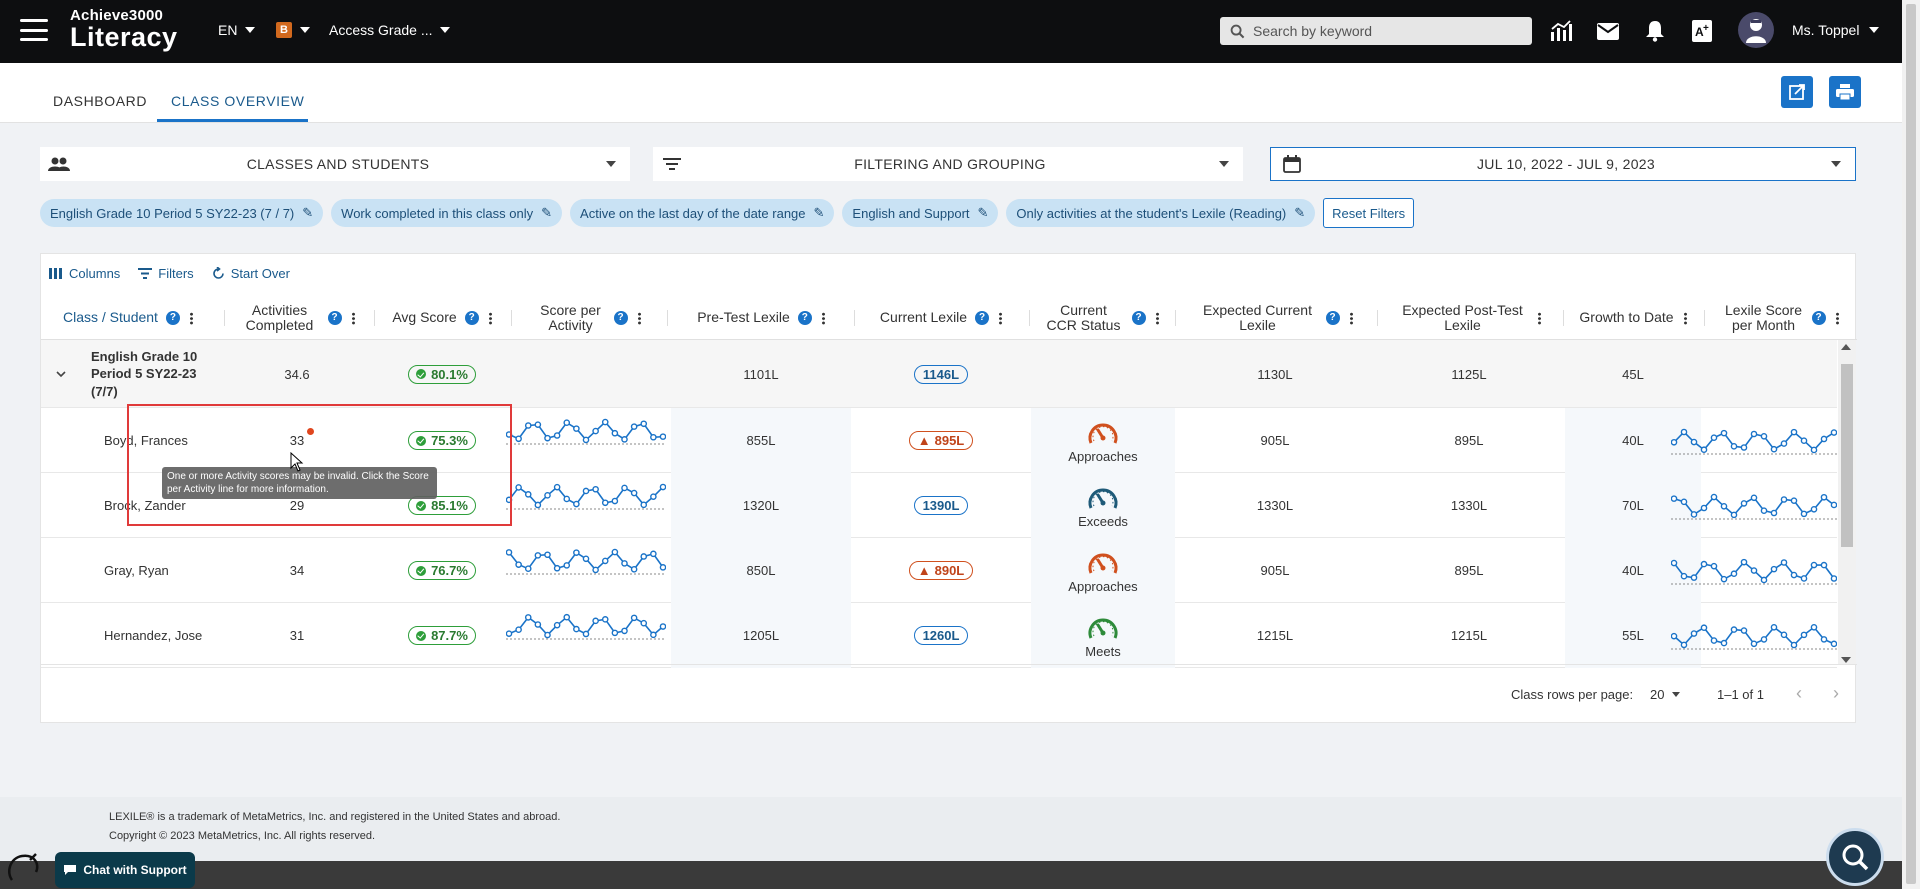 The image size is (1920, 889). Describe the element at coordinates (1655, 31) in the screenshot. I see `notifications-bell-icon` at that location.